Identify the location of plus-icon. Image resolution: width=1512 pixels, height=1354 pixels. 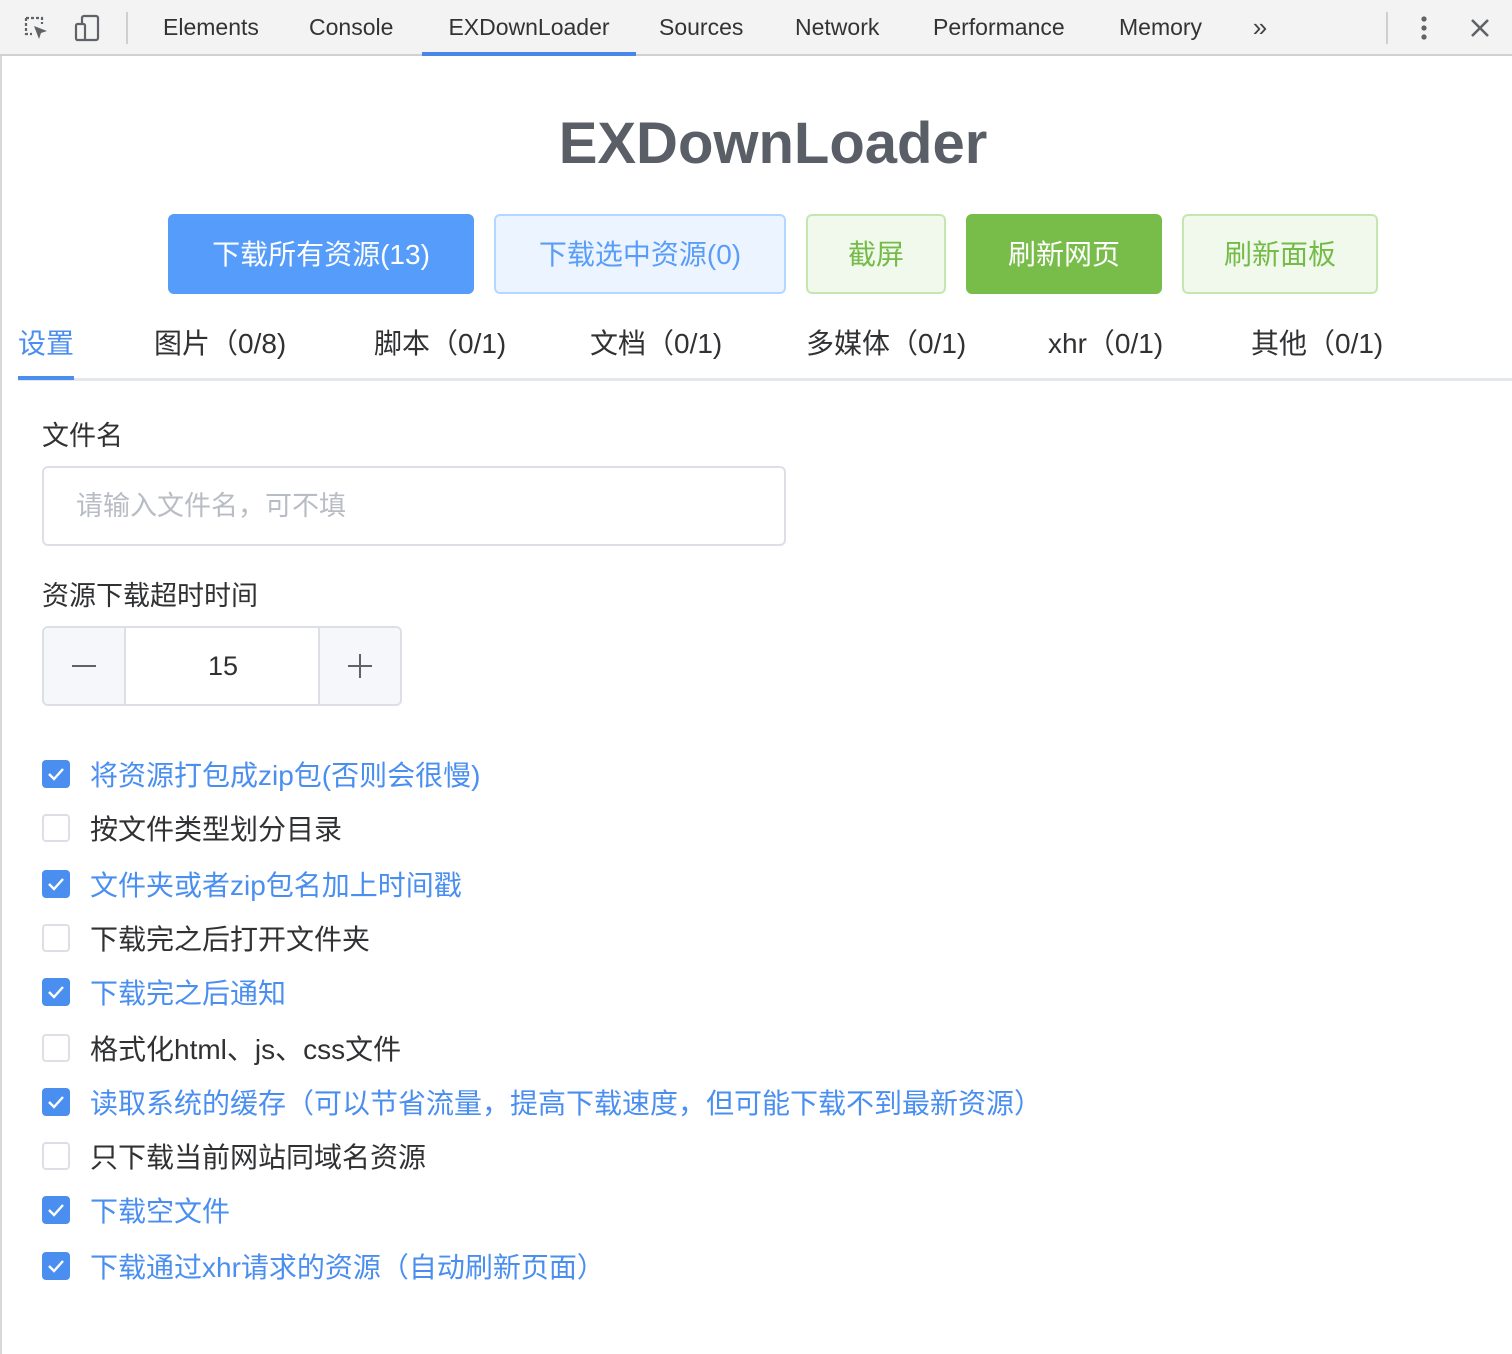
(360, 666).